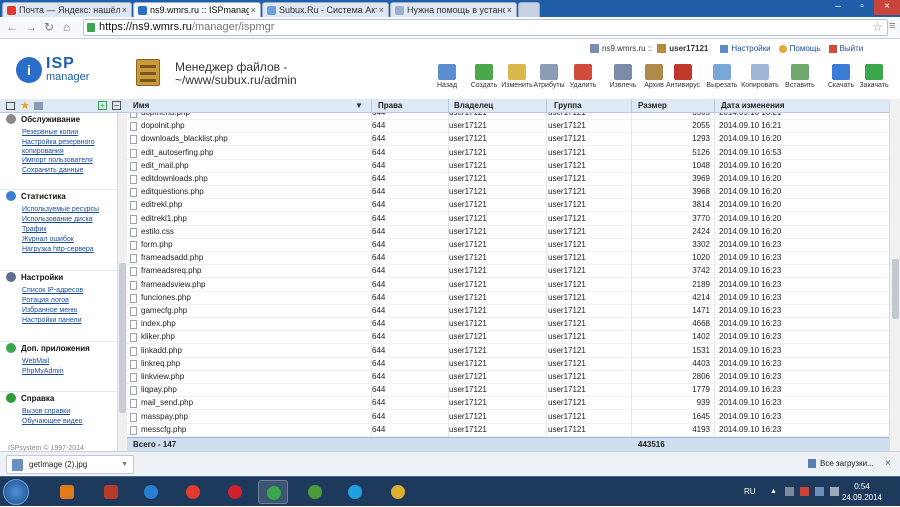 The width and height of the screenshot is (900, 507). What do you see at coordinates (315, 492) in the screenshot?
I see `tray-app-button` at bounding box center [315, 492].